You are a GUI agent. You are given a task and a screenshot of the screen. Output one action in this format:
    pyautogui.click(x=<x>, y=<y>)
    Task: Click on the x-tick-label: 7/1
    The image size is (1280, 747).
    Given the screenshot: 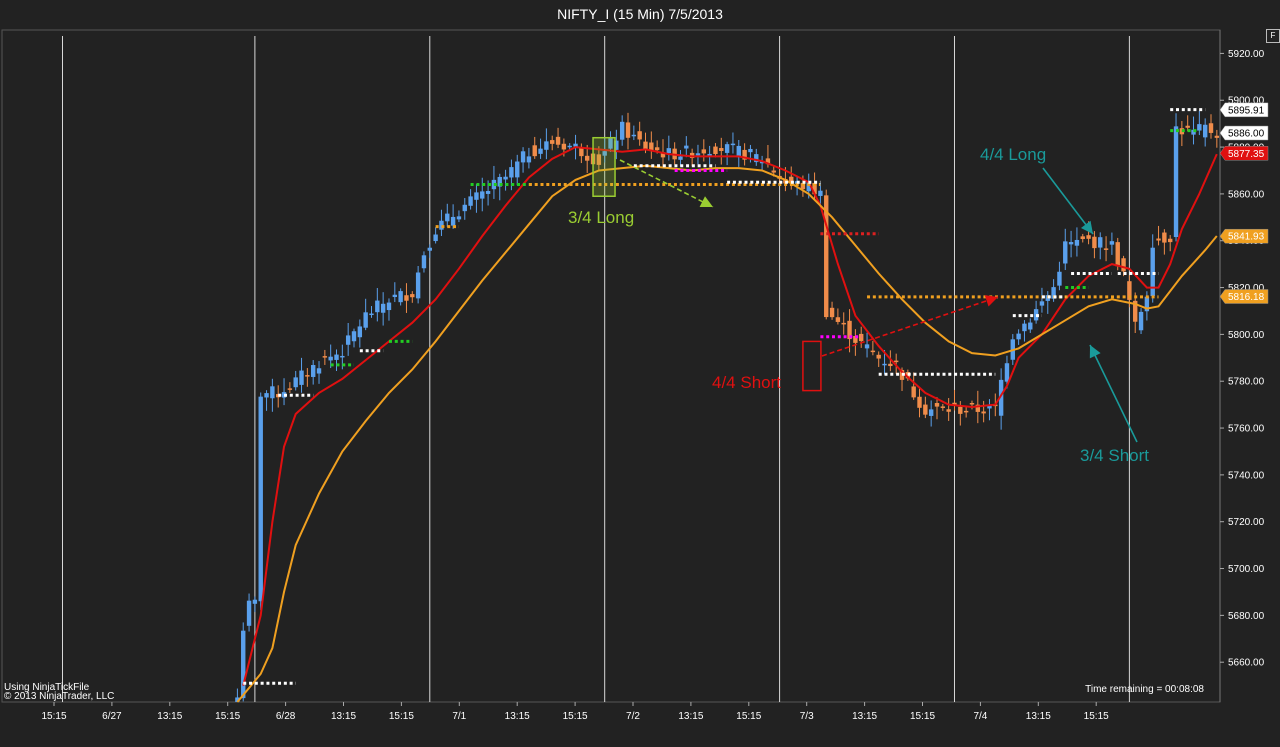 What is the action you would take?
    pyautogui.click(x=459, y=716)
    